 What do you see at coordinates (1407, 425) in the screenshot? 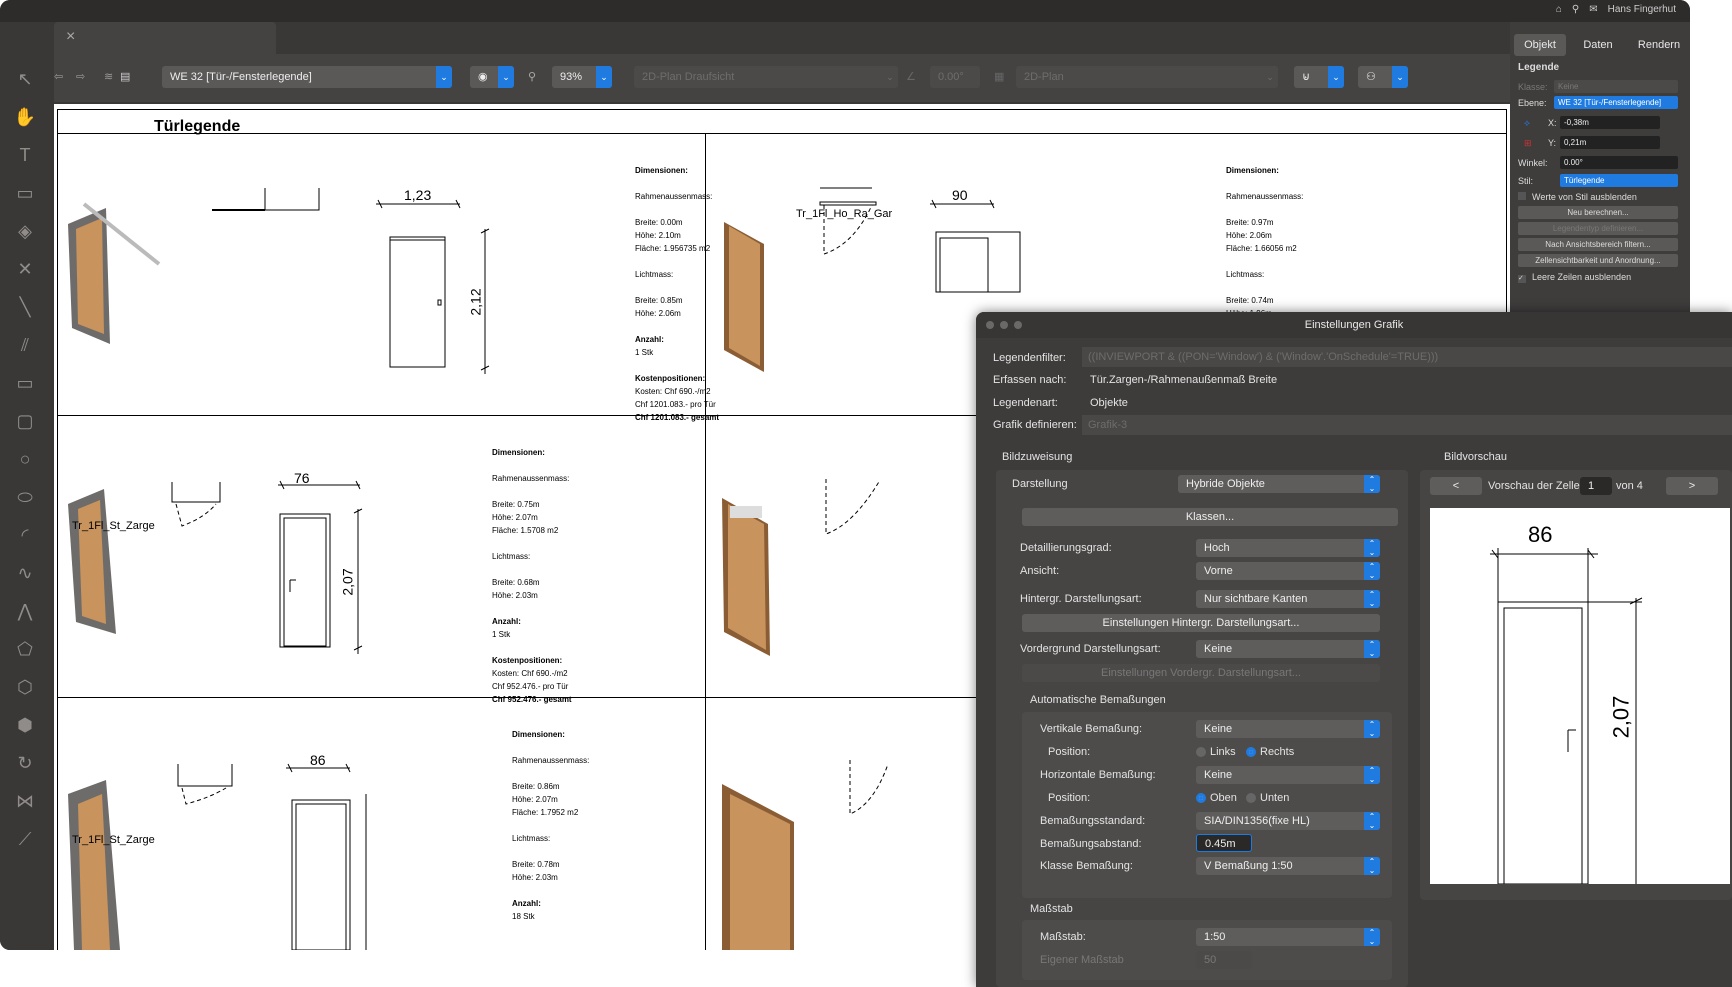
I see `grafik-field: Grafik-3` at bounding box center [1407, 425].